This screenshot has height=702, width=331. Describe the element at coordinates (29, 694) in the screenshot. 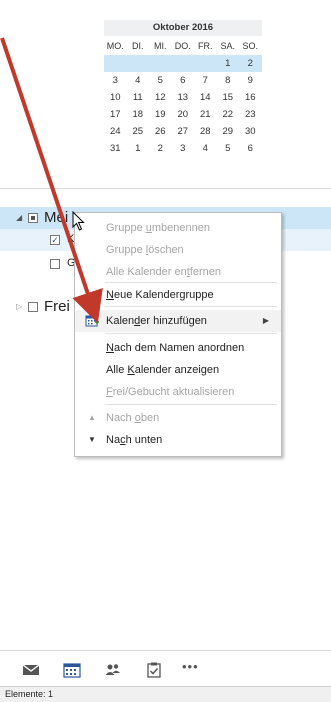

I see `status-text: Elemente: 1` at that location.